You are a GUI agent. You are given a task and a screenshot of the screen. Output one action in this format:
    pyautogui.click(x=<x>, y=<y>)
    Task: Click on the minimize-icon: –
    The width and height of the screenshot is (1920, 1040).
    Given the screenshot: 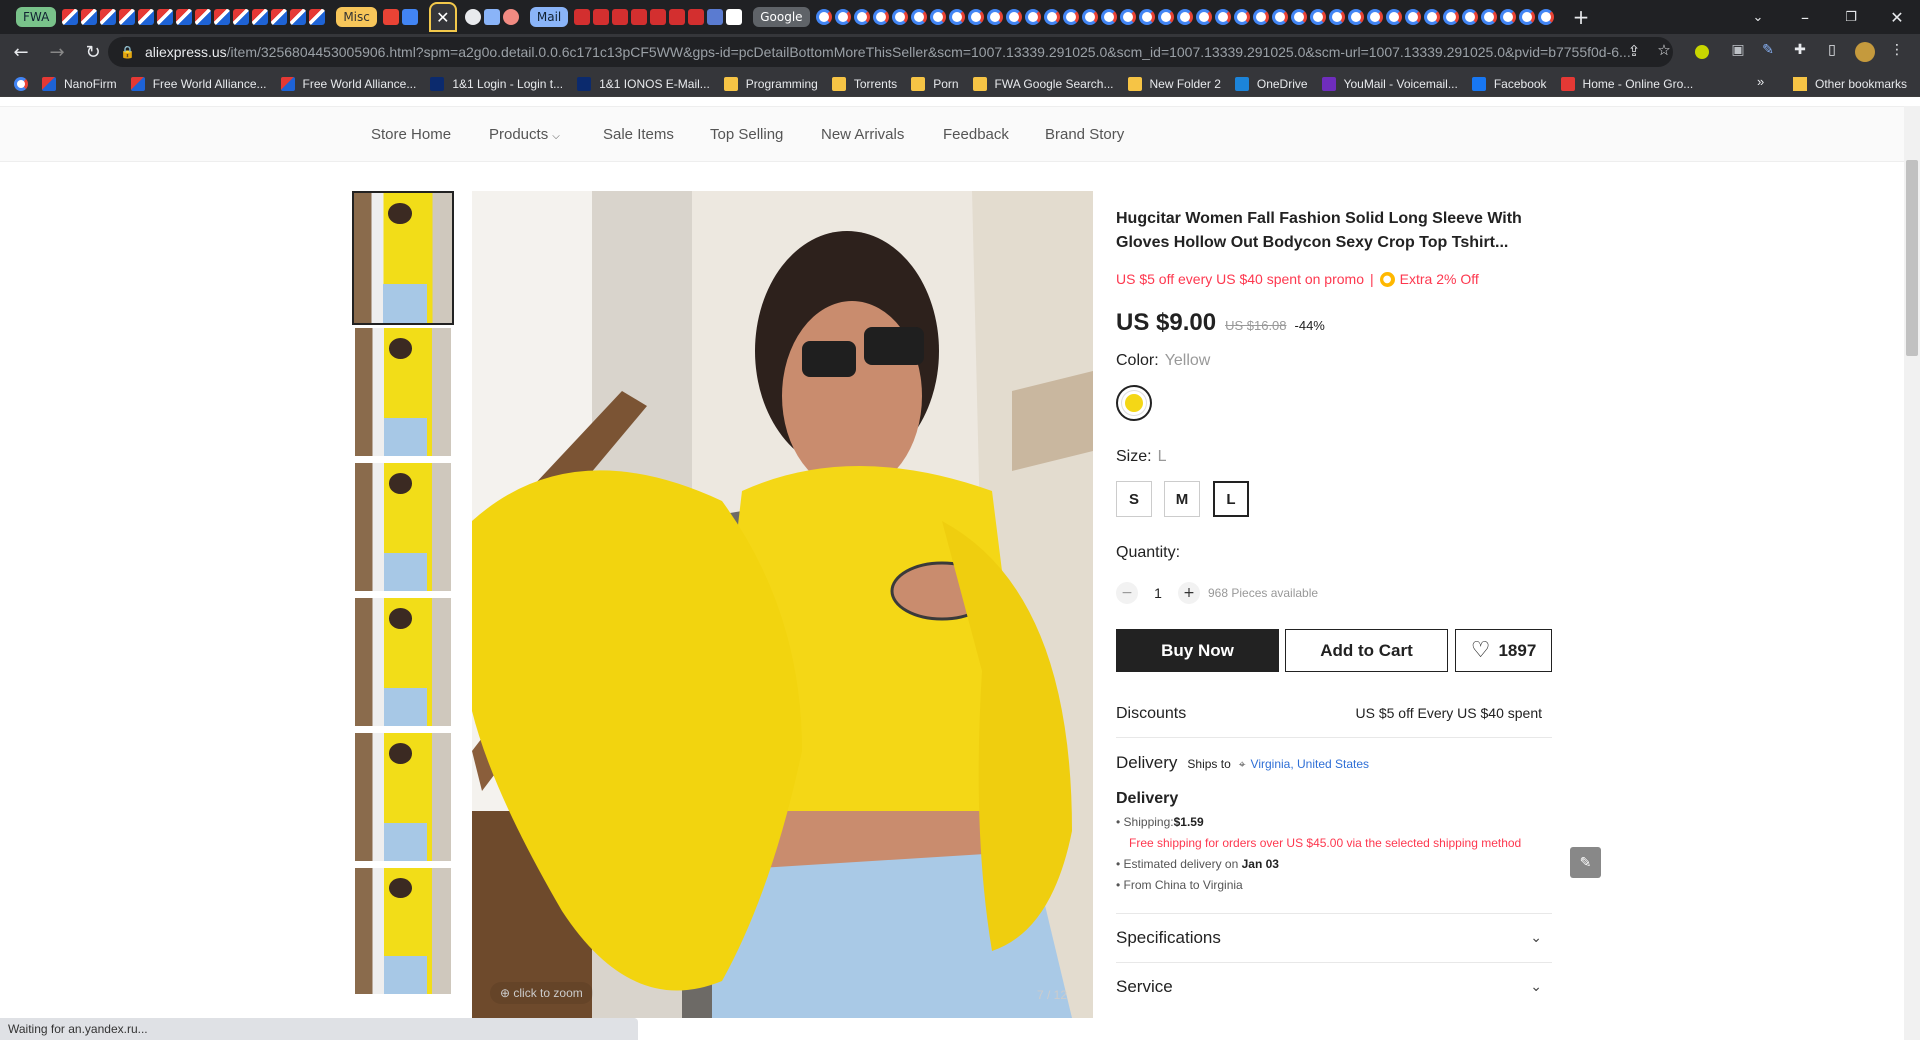 What is the action you would take?
    pyautogui.click(x=1805, y=17)
    